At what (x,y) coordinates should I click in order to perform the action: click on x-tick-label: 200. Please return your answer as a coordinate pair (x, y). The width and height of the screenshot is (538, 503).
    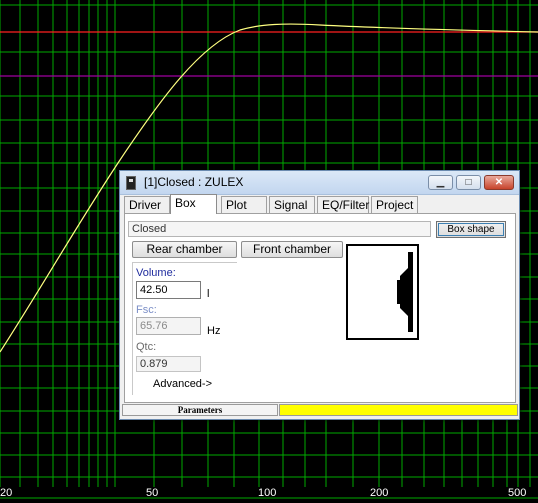
    Looking at the image, I should click on (379, 493).